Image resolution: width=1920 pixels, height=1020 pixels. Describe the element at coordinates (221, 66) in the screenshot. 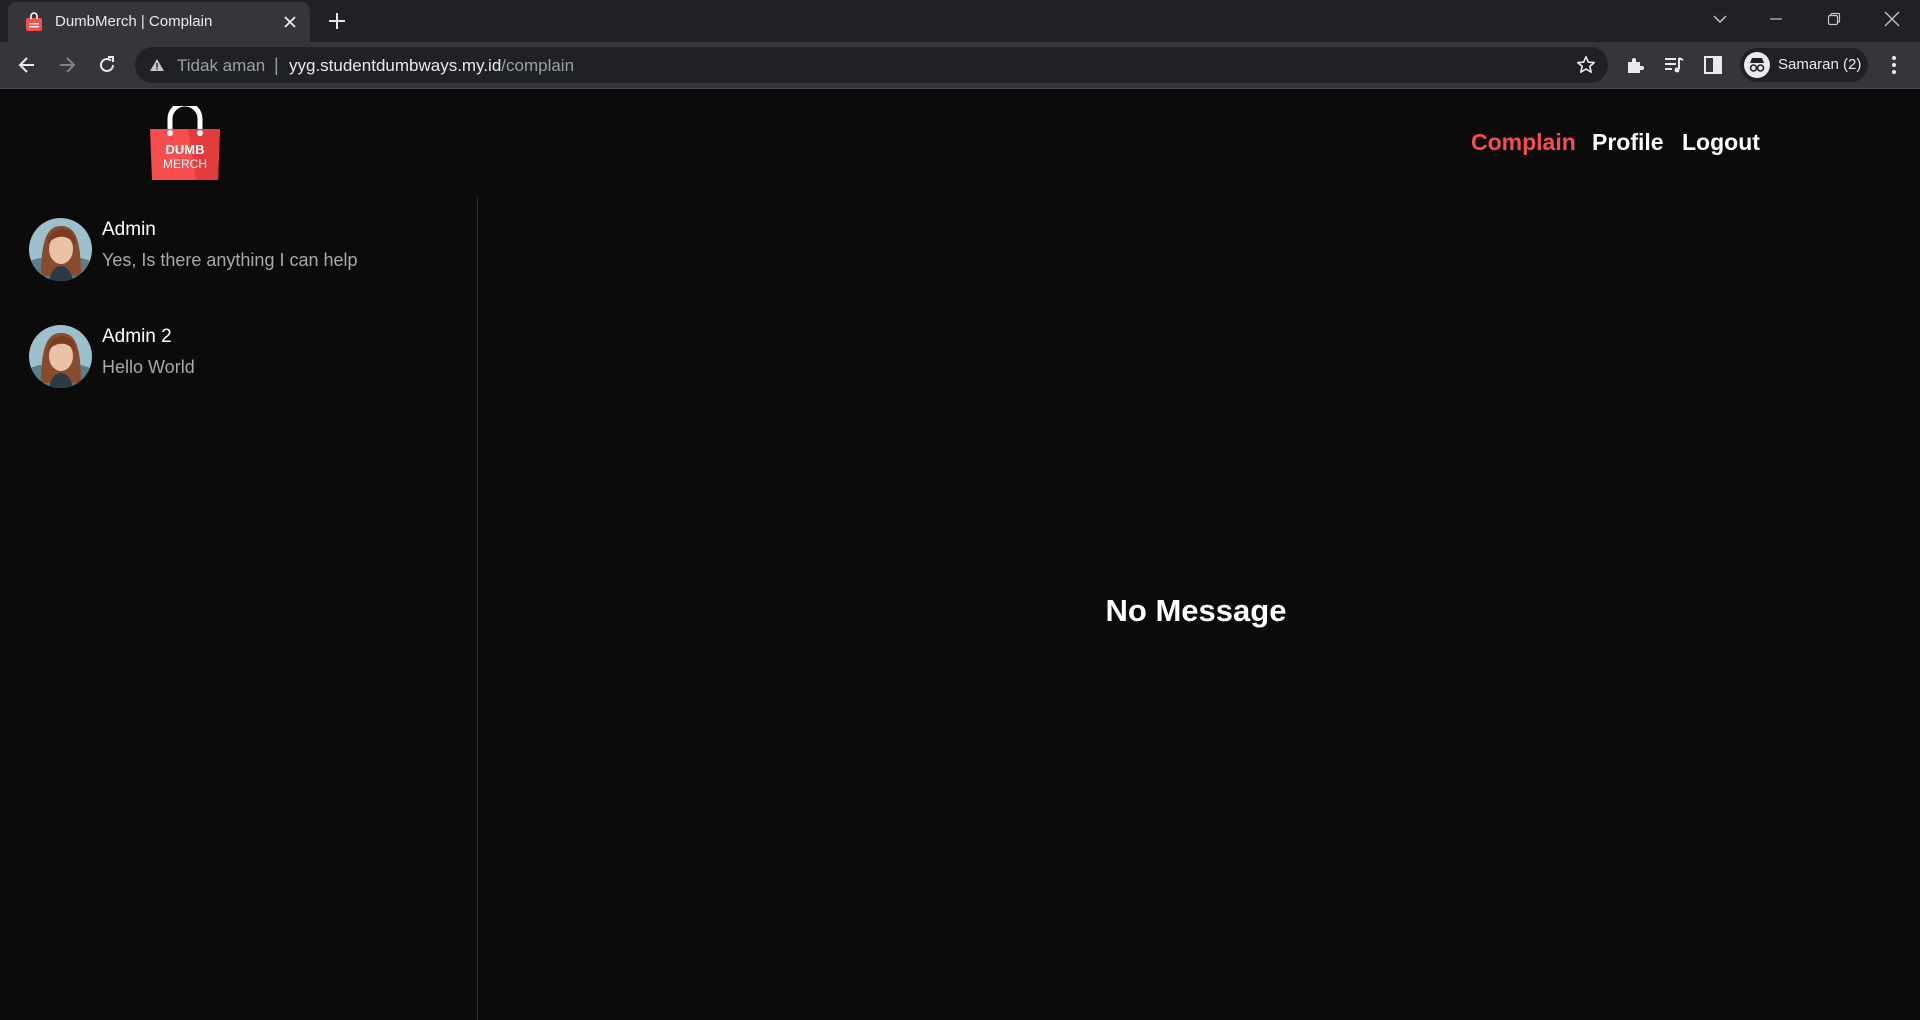

I see `security-label: Tidak aman` at that location.